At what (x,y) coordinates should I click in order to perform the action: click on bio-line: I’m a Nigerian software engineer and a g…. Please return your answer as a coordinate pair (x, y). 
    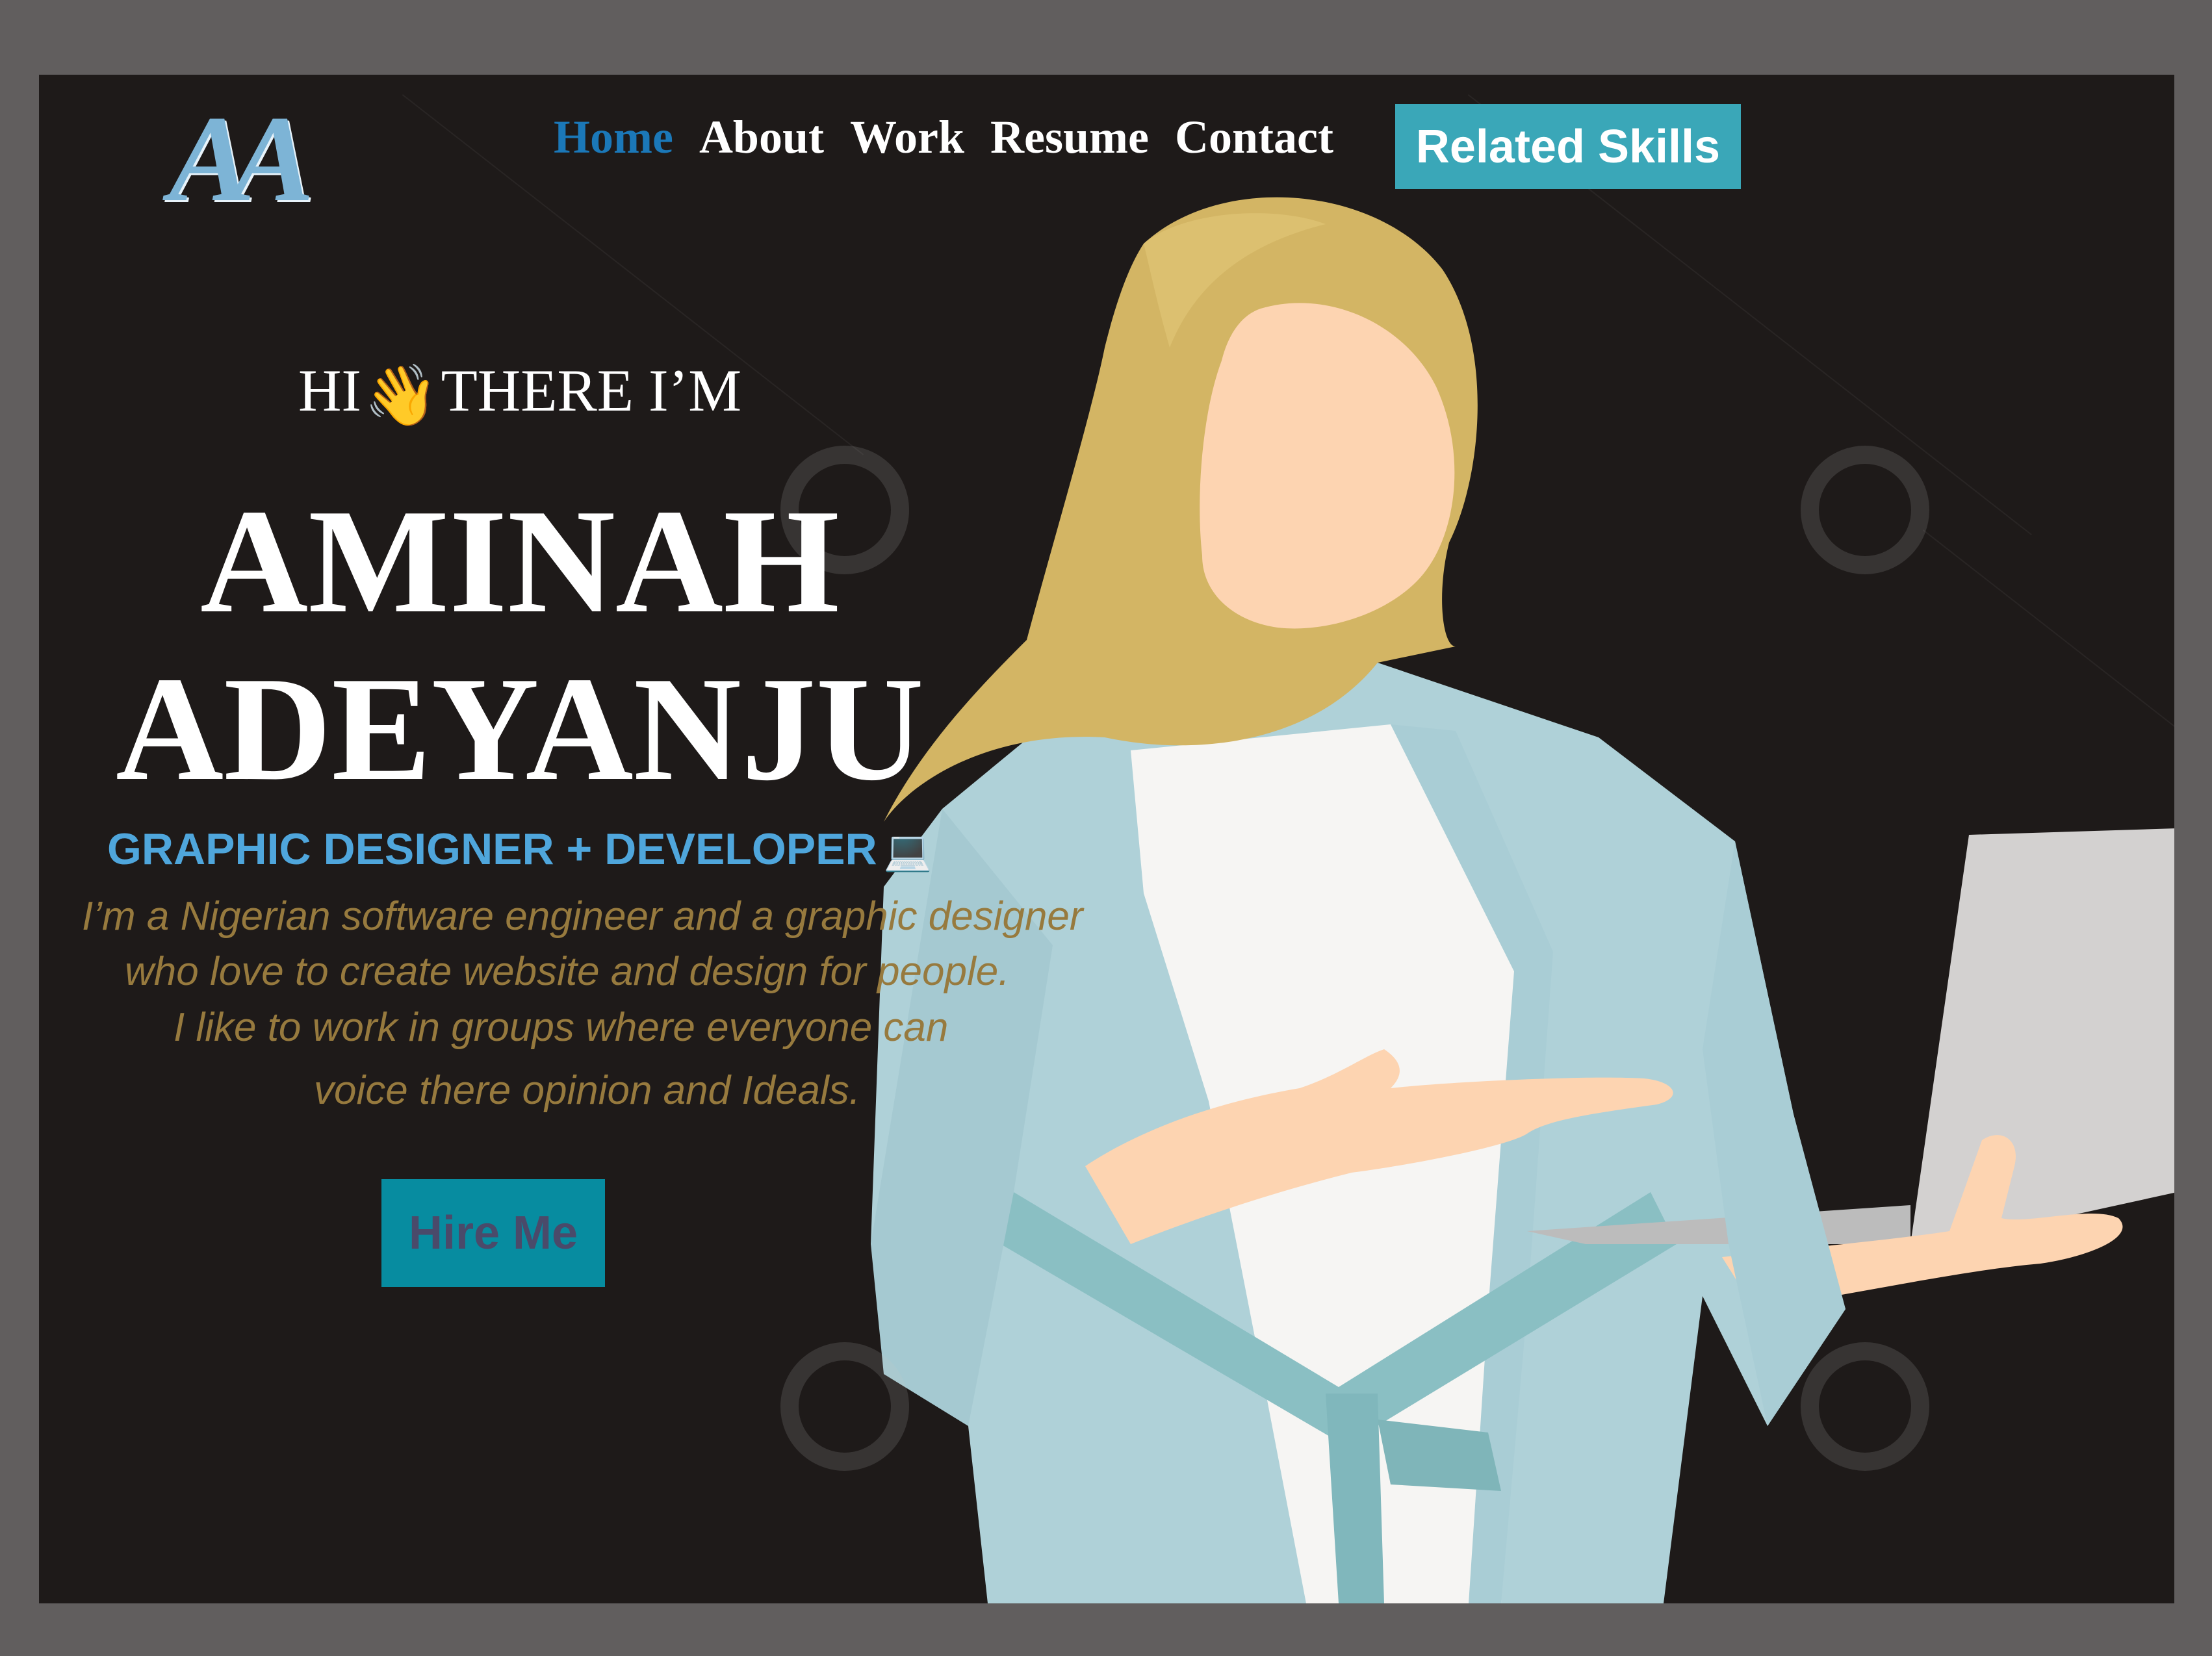
    Looking at the image, I should click on (582, 916).